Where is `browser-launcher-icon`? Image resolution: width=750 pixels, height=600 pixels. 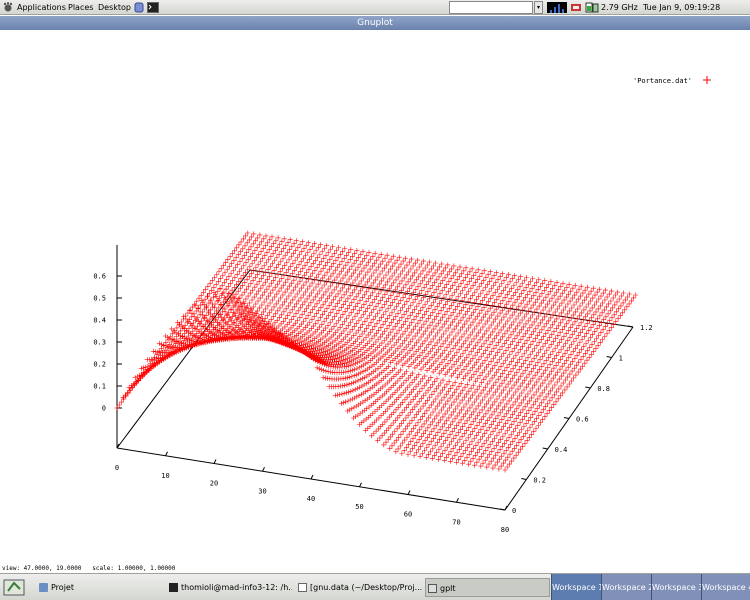
browser-launcher-icon is located at coordinates (139, 7).